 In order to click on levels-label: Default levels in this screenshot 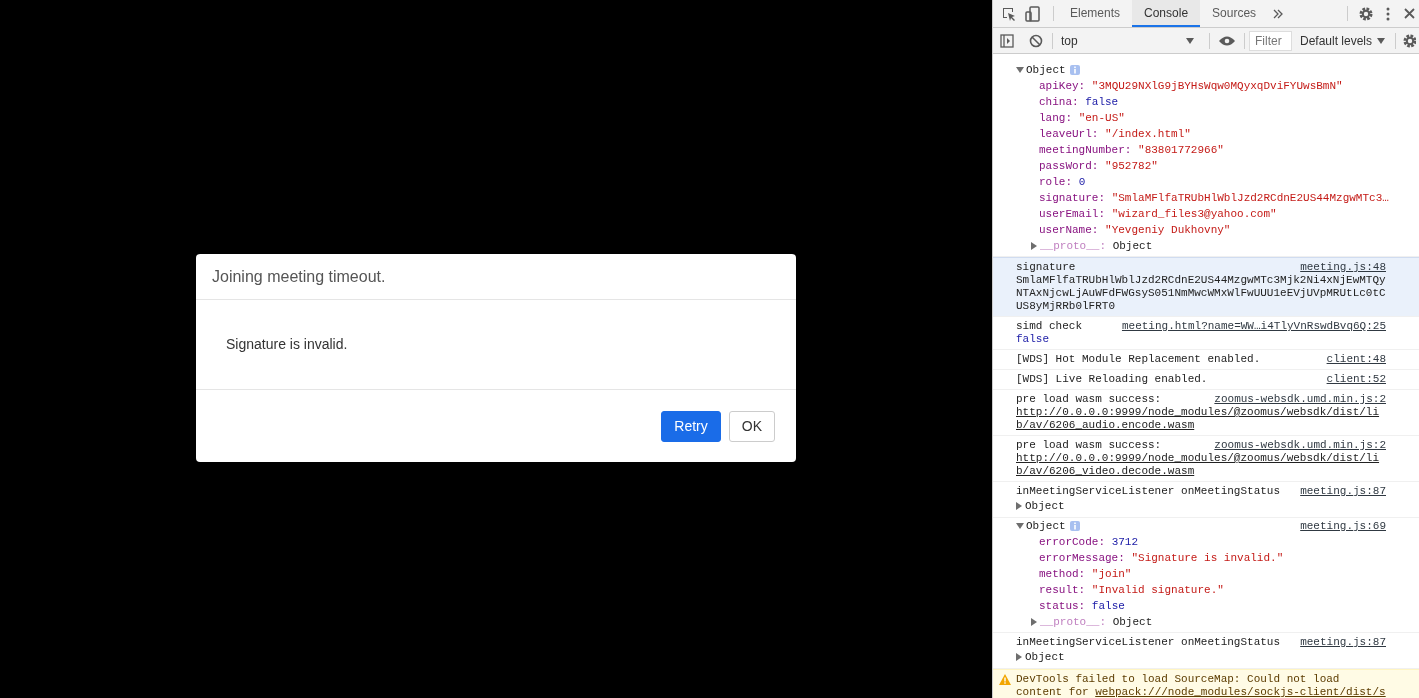, I will do `click(1336, 41)`.